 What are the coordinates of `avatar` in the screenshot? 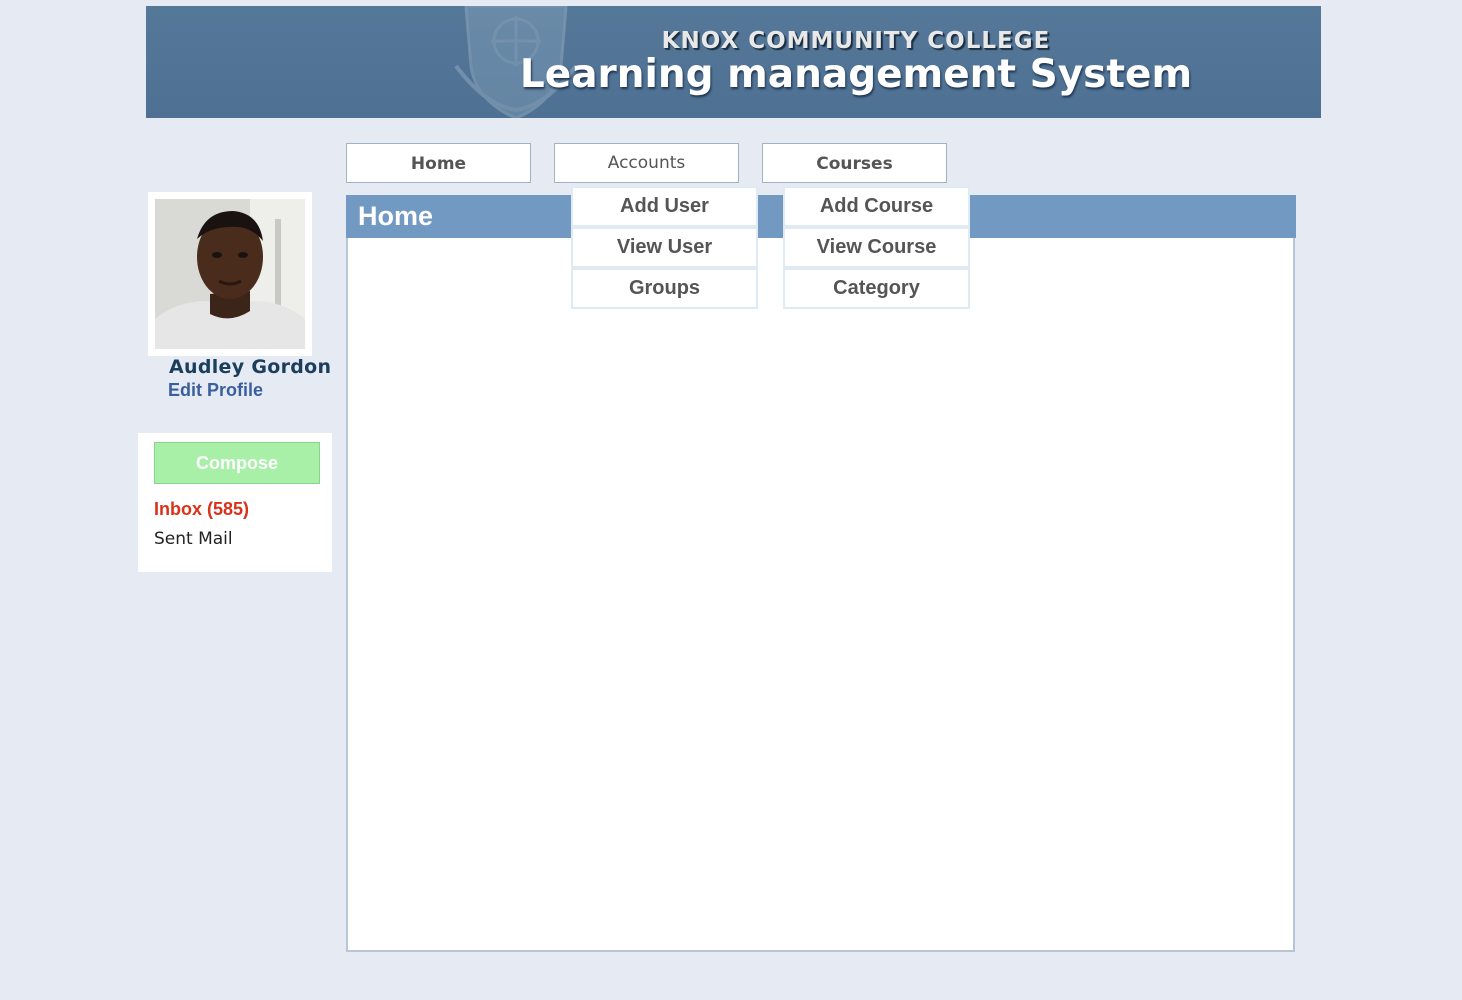 It's located at (230, 274).